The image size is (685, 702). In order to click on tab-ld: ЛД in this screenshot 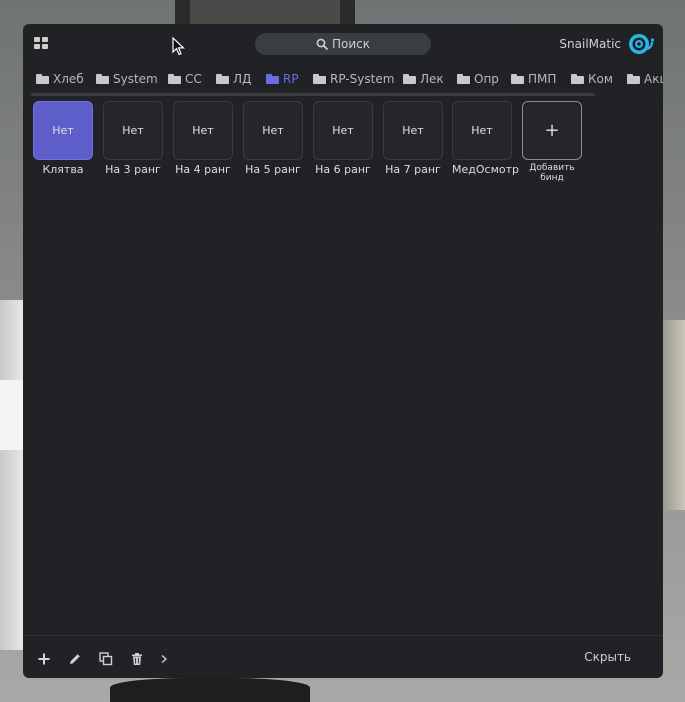, I will do `click(233, 79)`.